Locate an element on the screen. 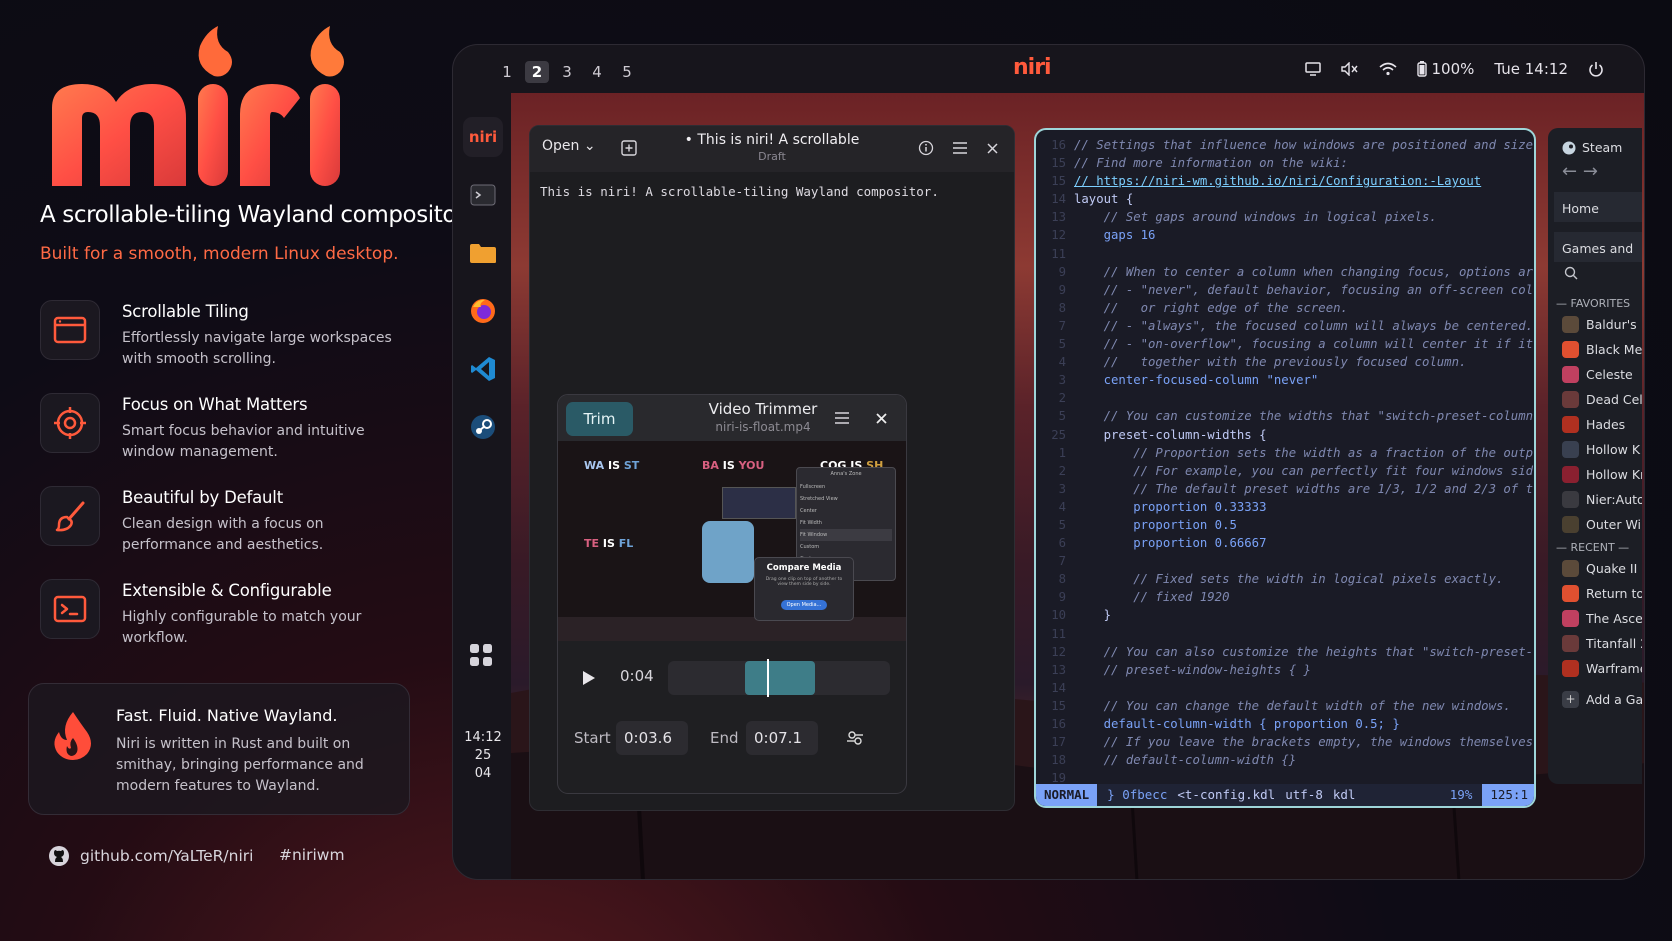 The height and width of the screenshot is (941, 1672). game-item: The Asce is located at coordinates (1595, 618).